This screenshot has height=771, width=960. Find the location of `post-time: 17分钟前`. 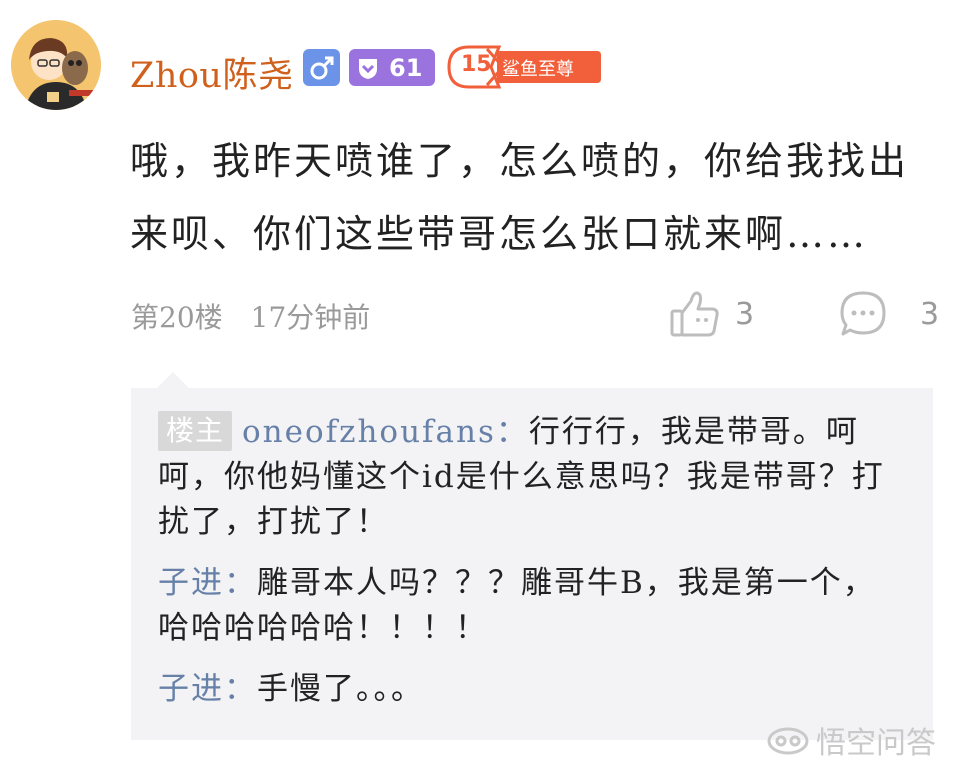

post-time: 17分钟前 is located at coordinates (310, 317).